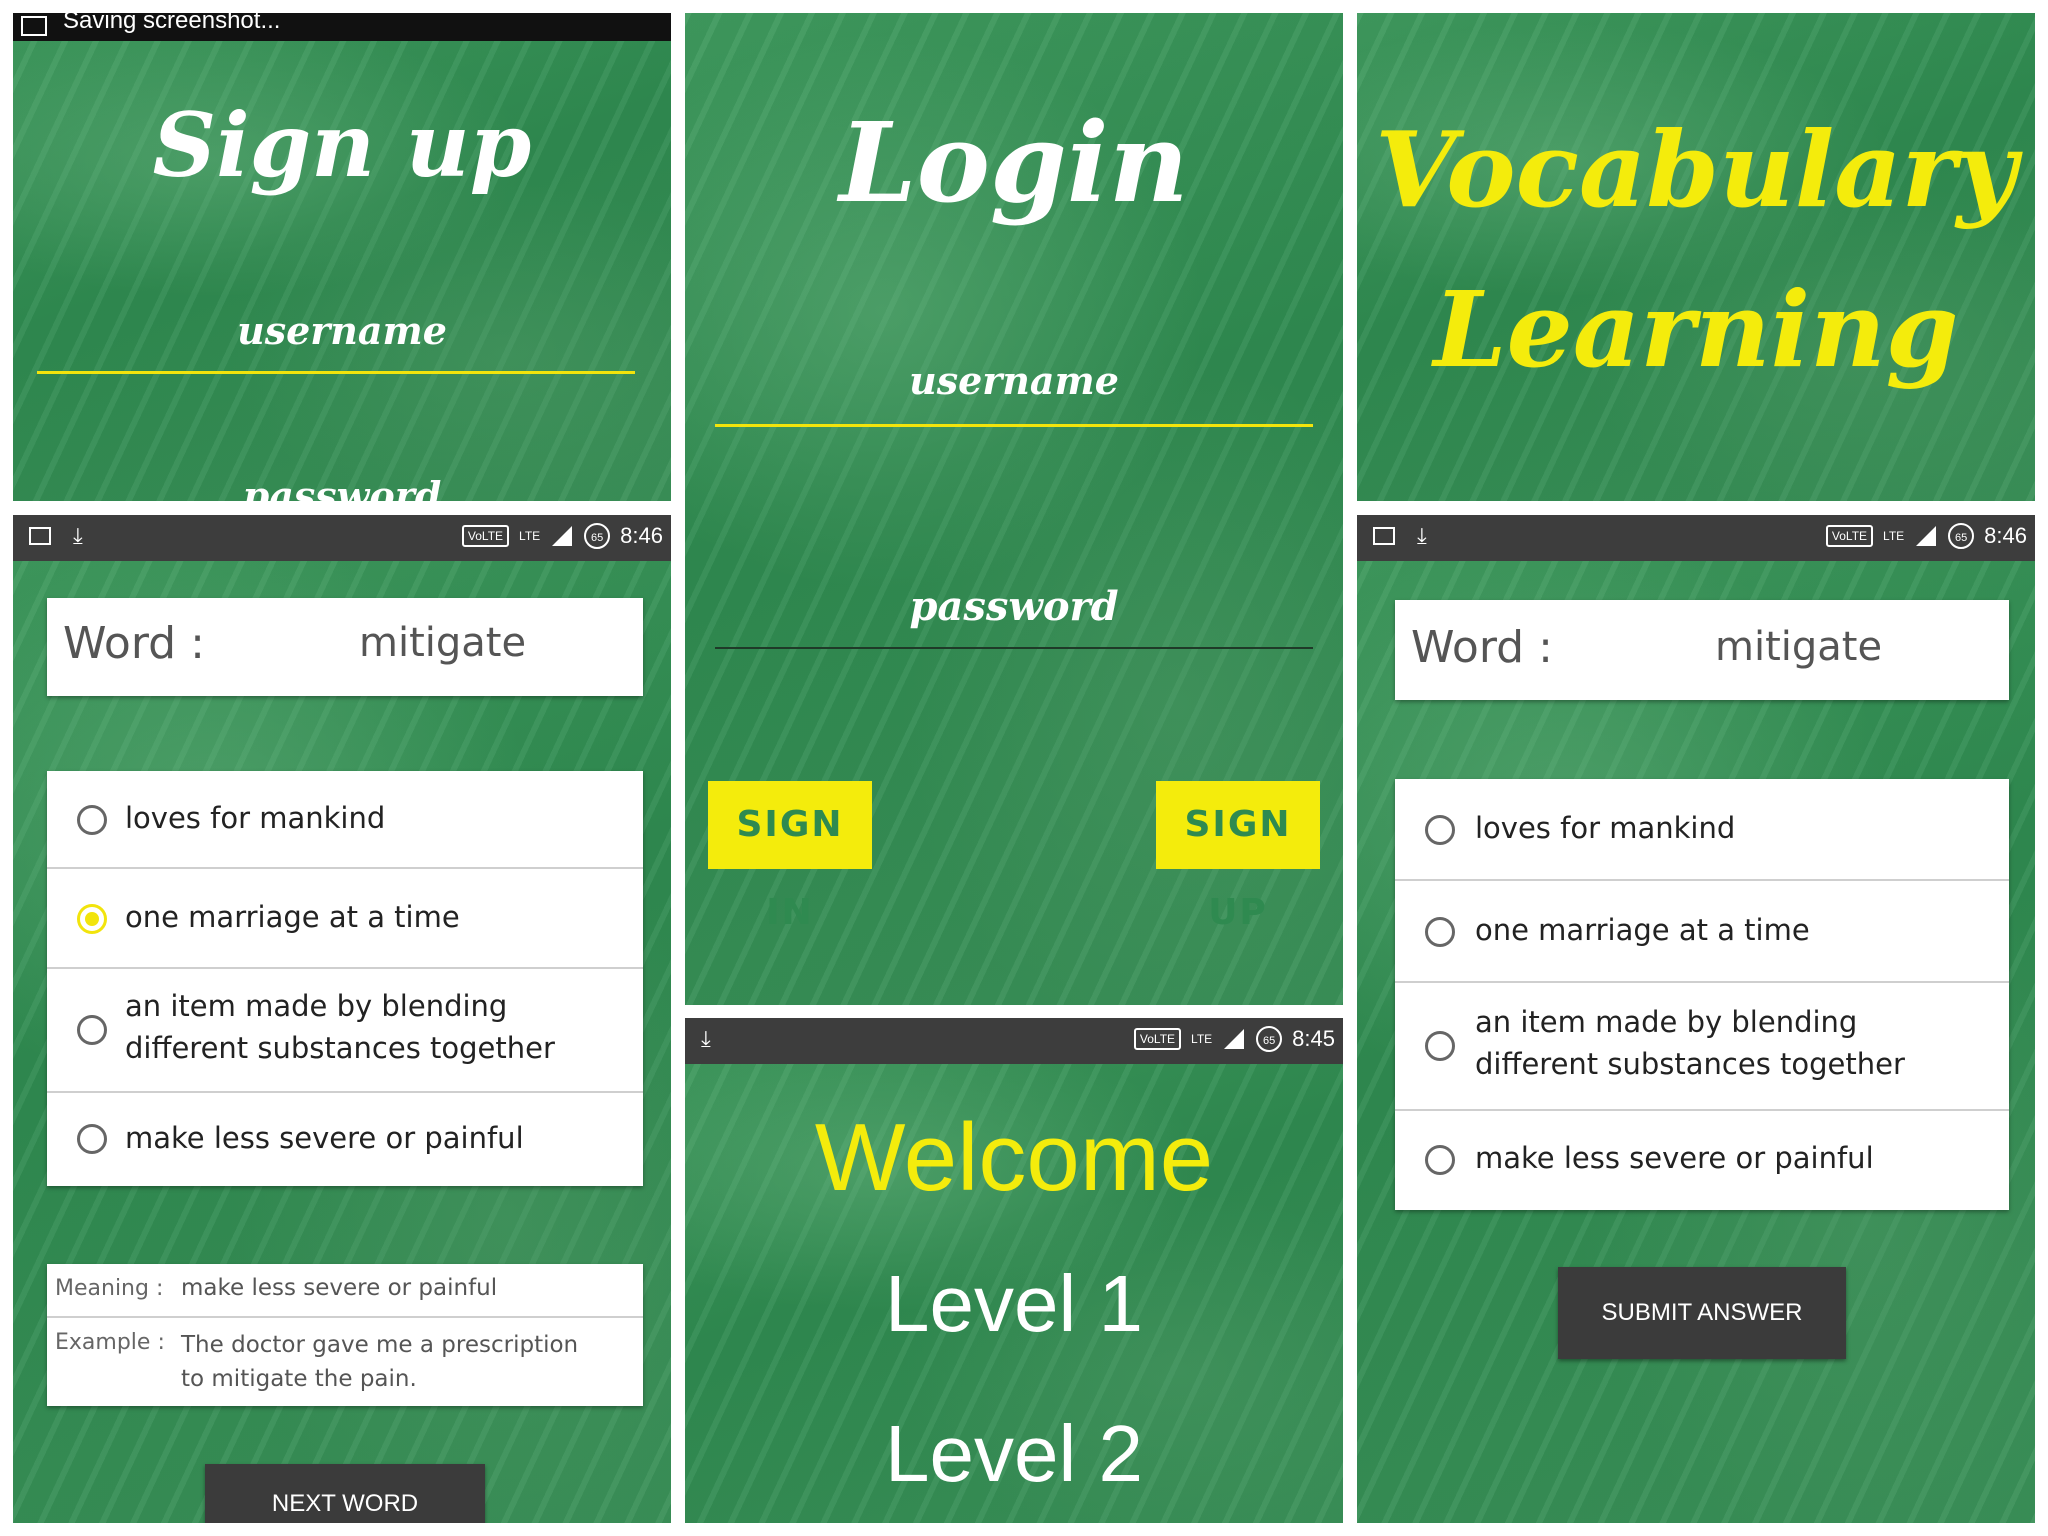 The height and width of the screenshot is (1536, 2048). What do you see at coordinates (339, 1288) in the screenshot?
I see `meaning-value: make less severe or painful` at bounding box center [339, 1288].